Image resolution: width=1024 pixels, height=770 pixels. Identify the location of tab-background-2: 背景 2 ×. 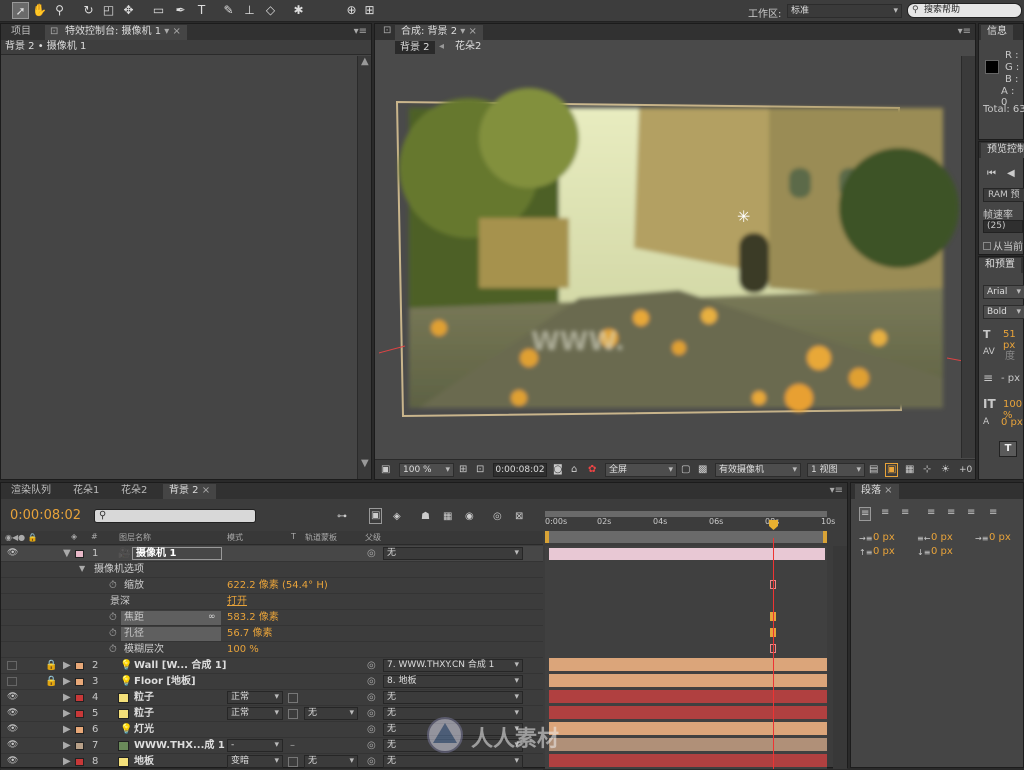
(190, 491).